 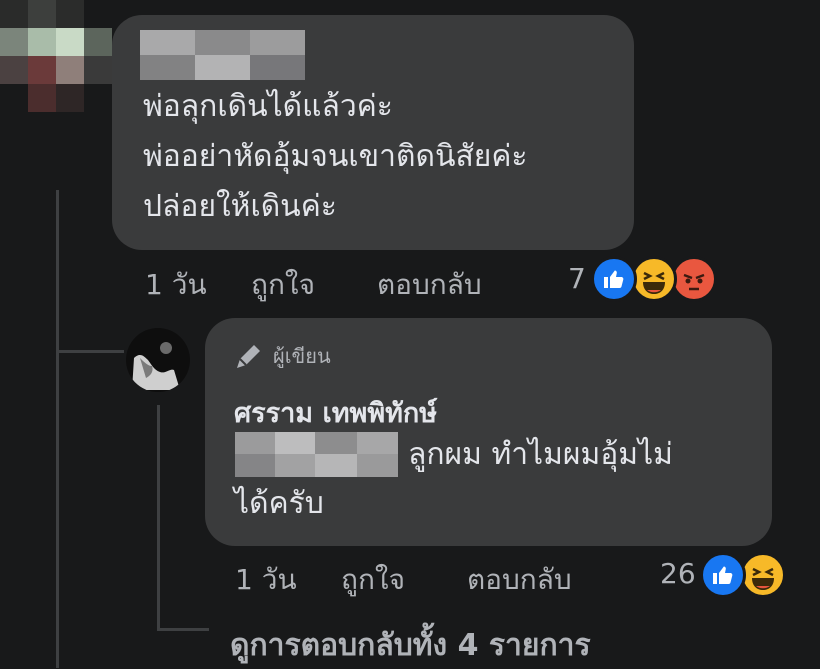 What do you see at coordinates (279, 503) in the screenshot?
I see `reply-line-2: ได้ครับ` at bounding box center [279, 503].